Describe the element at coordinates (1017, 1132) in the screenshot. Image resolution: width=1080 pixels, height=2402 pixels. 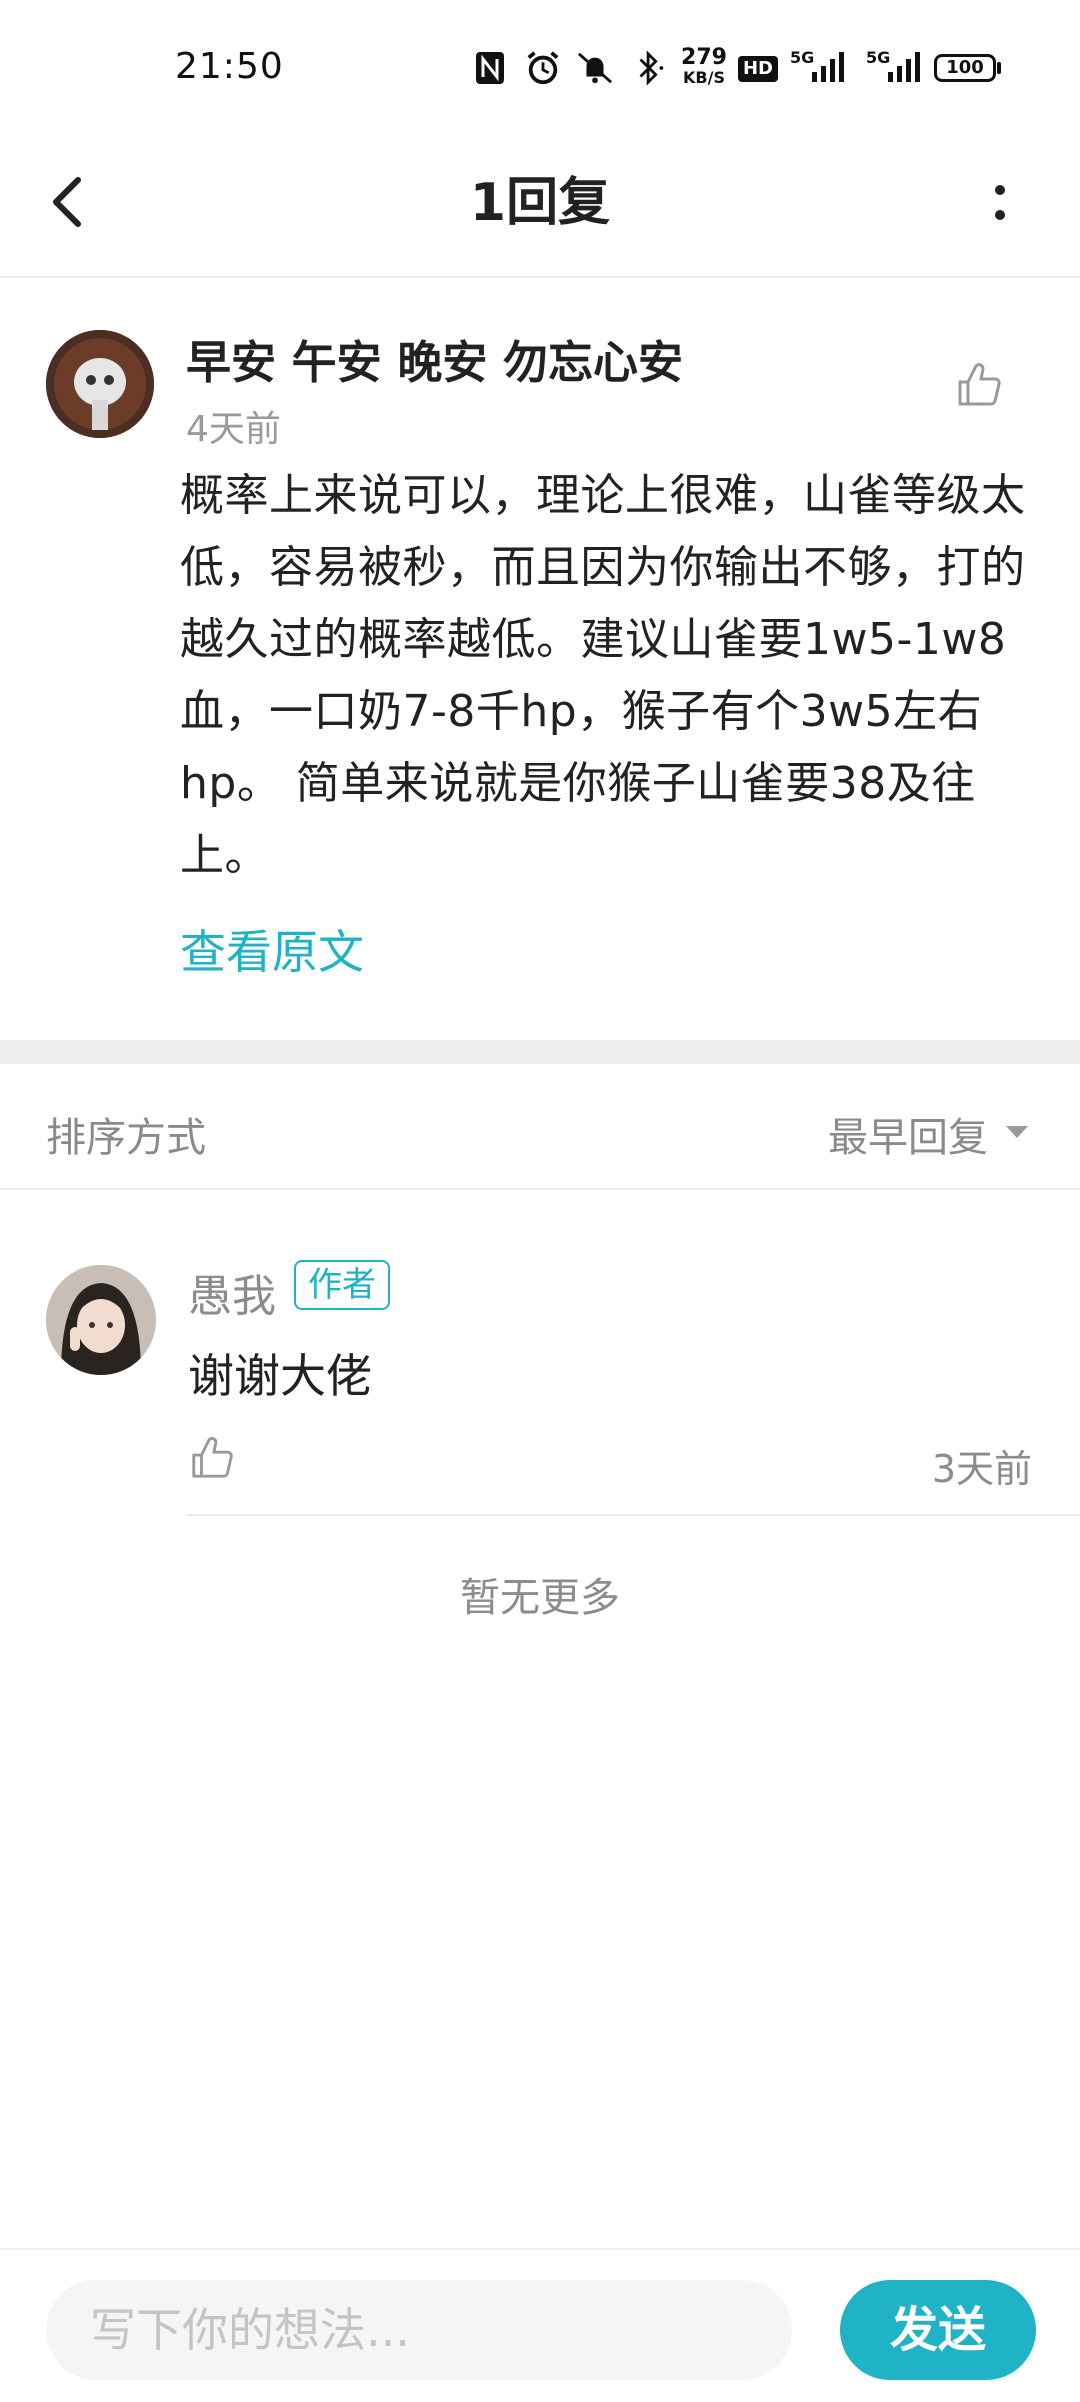
I see `caret-down-icon` at that location.